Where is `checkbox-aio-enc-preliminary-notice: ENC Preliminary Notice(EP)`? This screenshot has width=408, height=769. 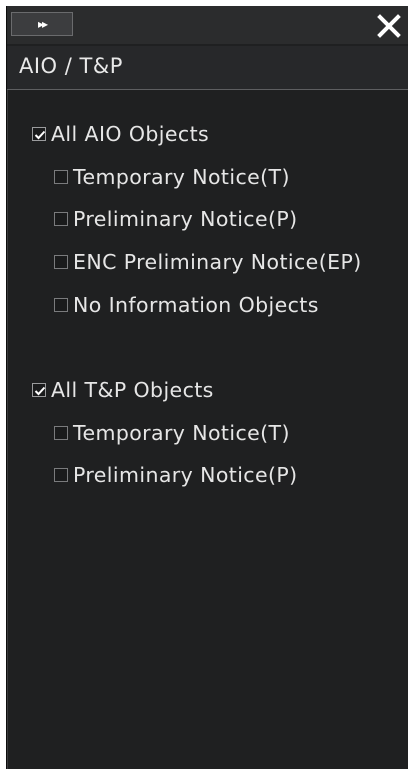 checkbox-aio-enc-preliminary-notice: ENC Preliminary Notice(EP) is located at coordinates (208, 262).